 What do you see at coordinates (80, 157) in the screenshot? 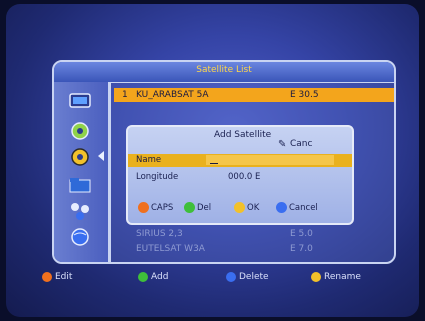
I see `gear-icon` at bounding box center [80, 157].